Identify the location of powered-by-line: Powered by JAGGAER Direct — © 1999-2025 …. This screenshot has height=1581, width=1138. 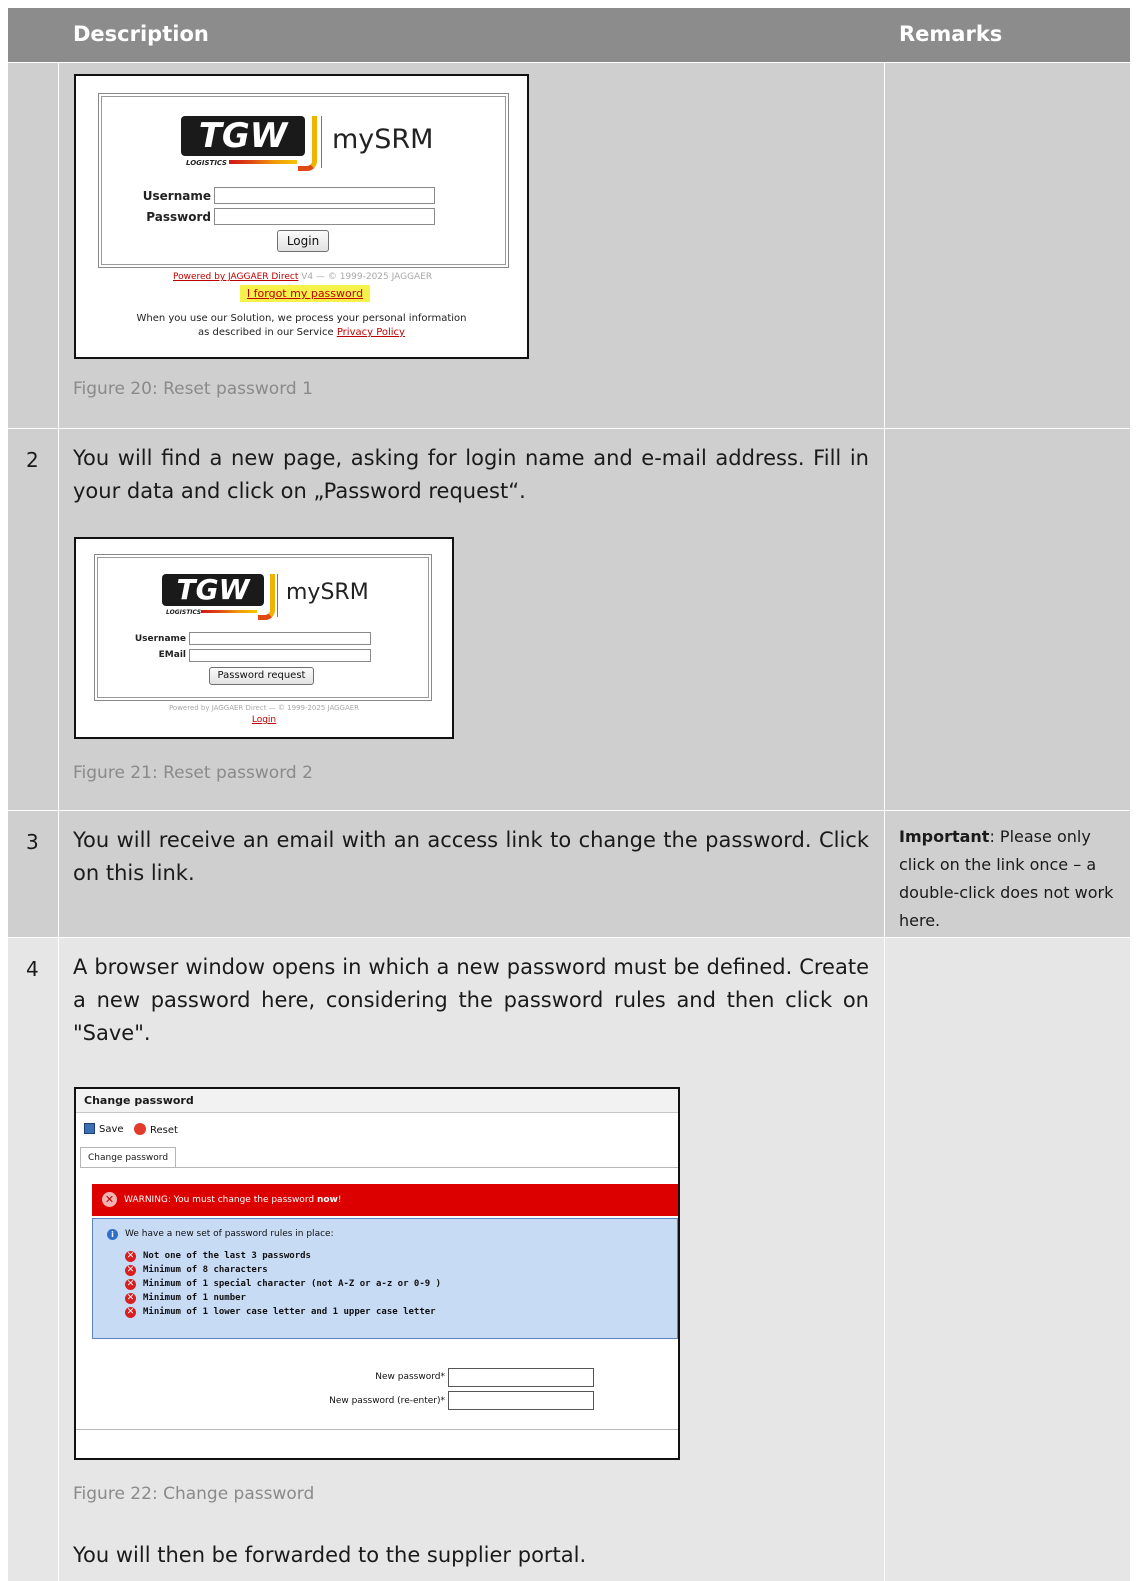
(264, 708).